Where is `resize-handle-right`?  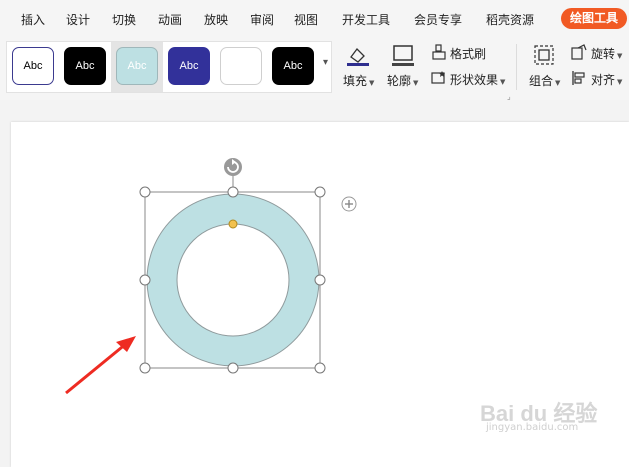
resize-handle-right is located at coordinates (320, 280).